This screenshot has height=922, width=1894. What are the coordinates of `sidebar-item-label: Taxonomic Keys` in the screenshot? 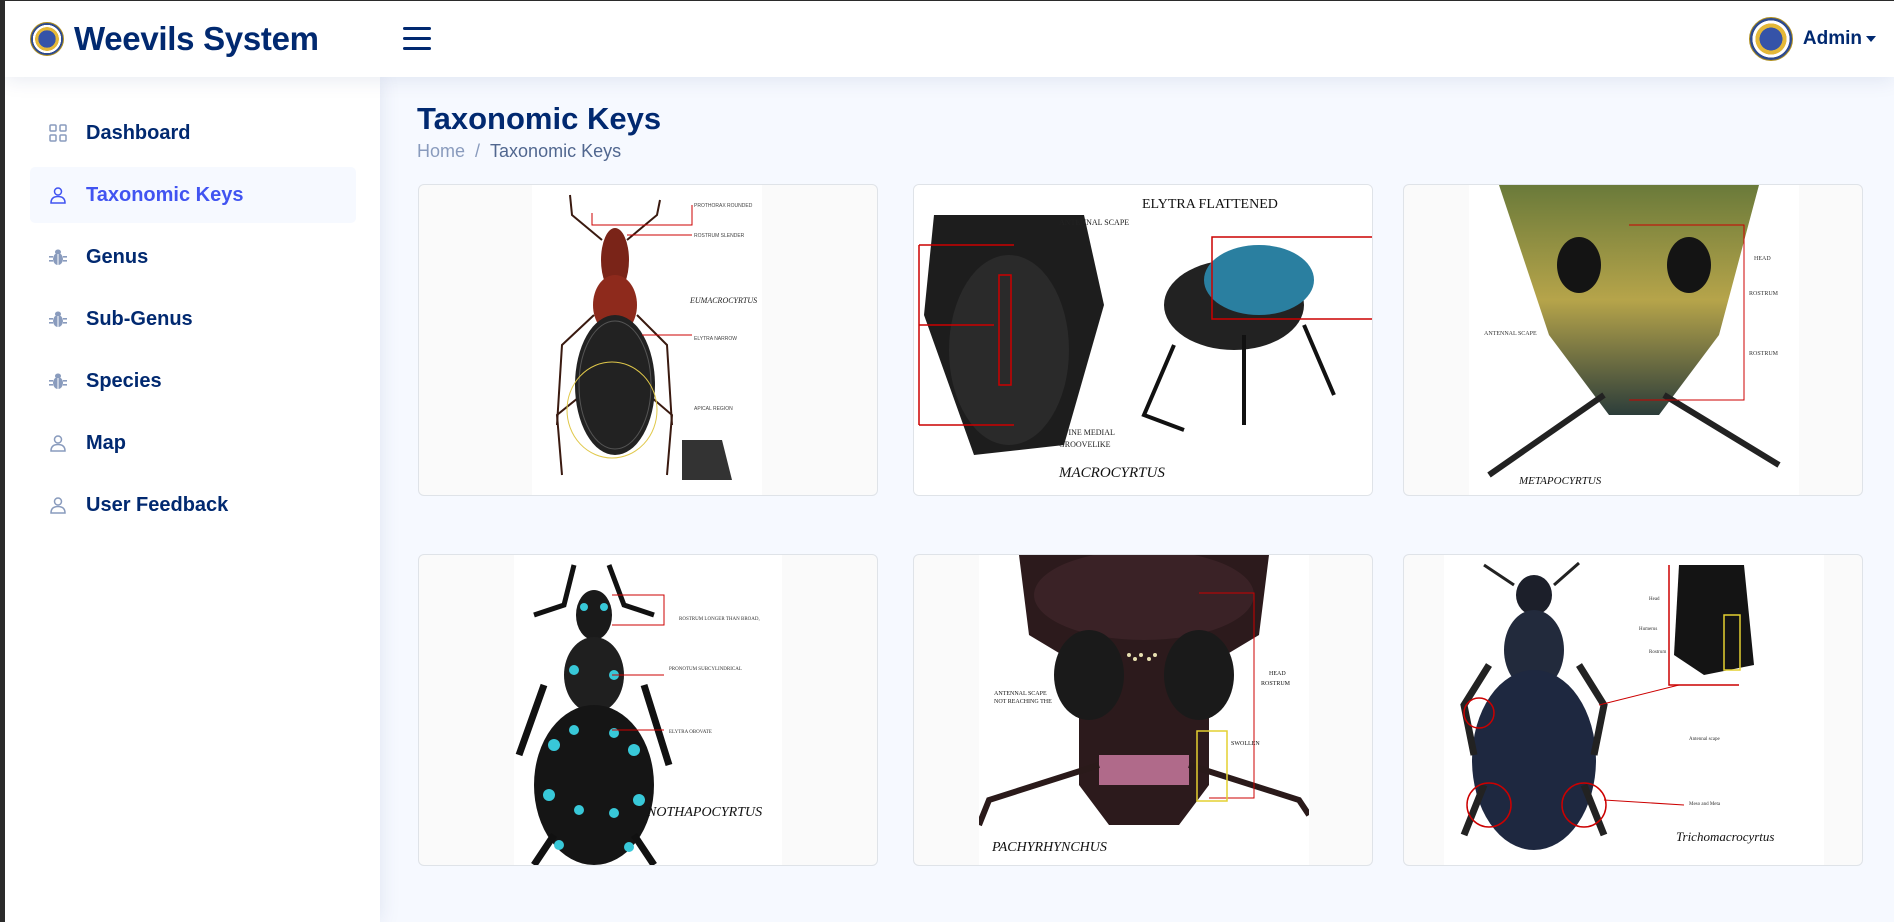 It's located at (165, 194).